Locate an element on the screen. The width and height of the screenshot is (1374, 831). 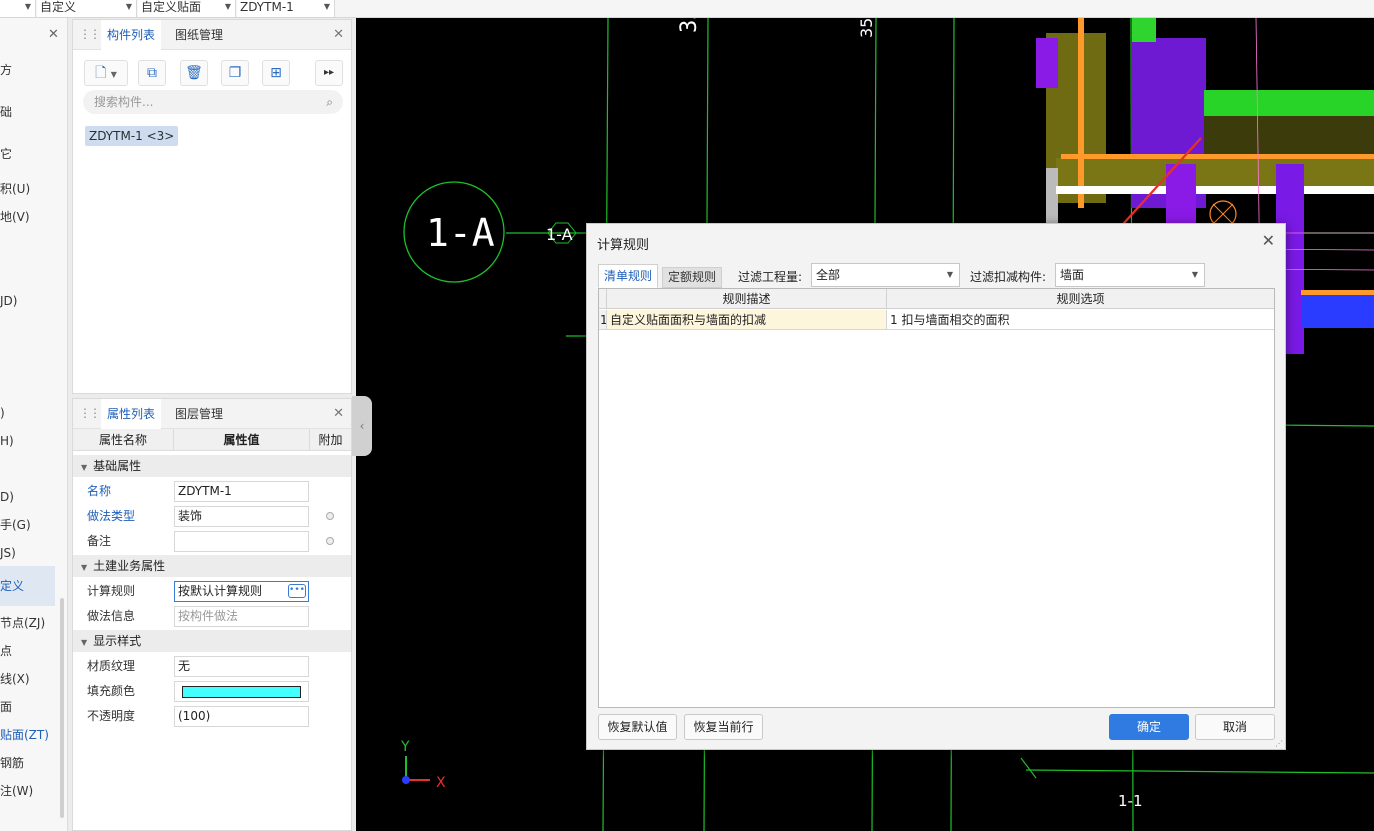
resize-grip-icon: ⋰ is located at coordinates (1279, 743).